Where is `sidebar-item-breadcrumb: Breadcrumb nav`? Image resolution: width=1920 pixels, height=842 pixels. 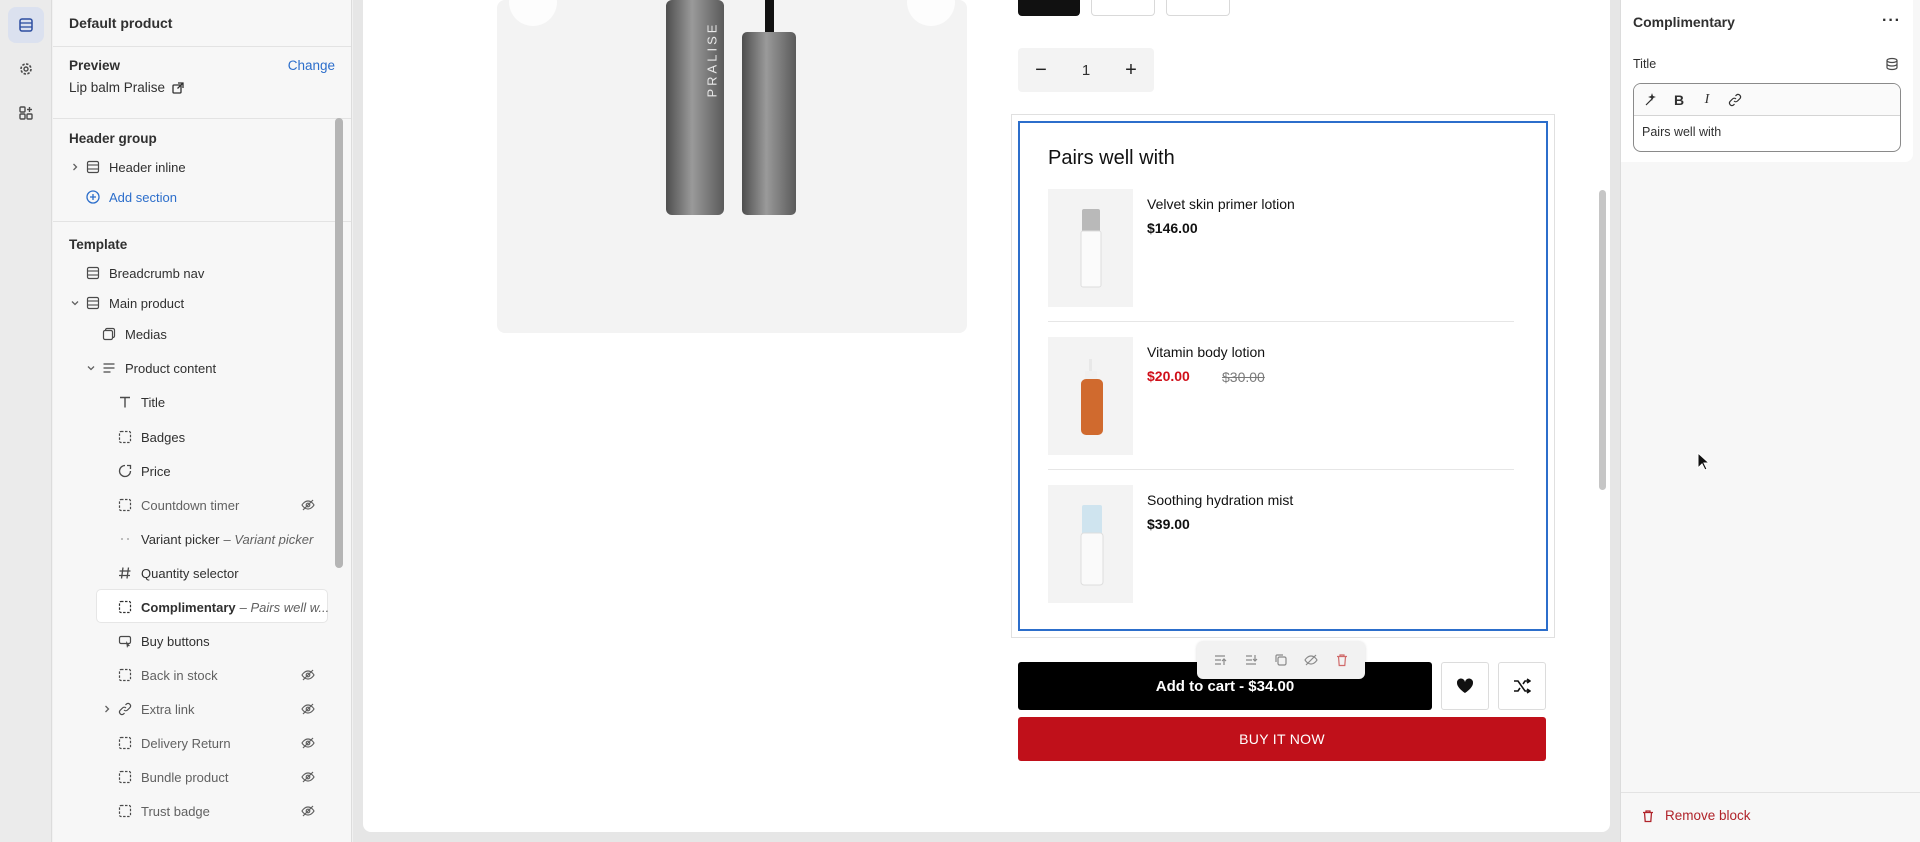 sidebar-item-breadcrumb: Breadcrumb nav is located at coordinates (144, 273).